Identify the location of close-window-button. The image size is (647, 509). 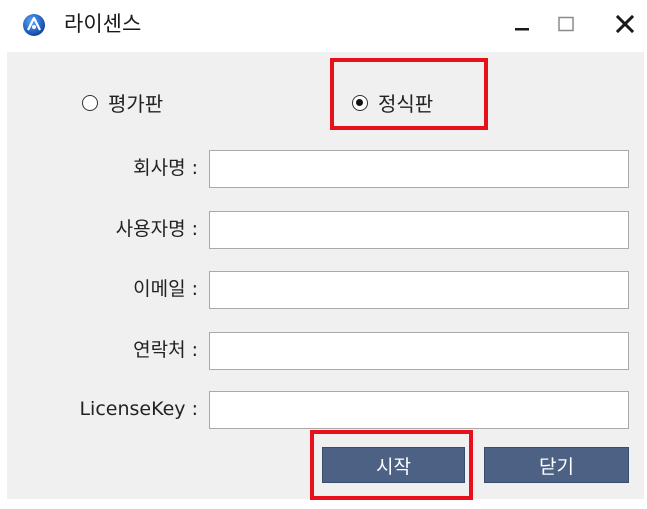
(625, 24).